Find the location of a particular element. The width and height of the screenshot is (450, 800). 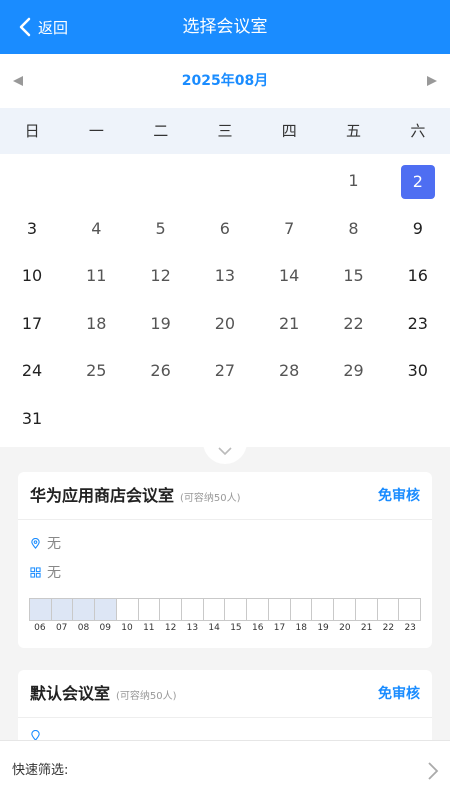

calendar-day-number: 18 is located at coordinates (96, 323).